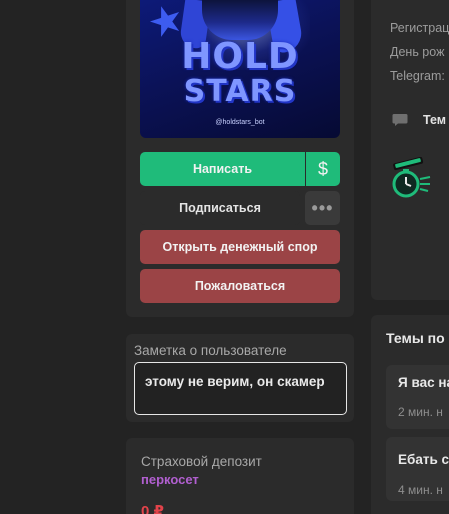 This screenshot has height=514, width=449. What do you see at coordinates (210, 350) in the screenshot?
I see `note-title: Заметка о пользователе` at bounding box center [210, 350].